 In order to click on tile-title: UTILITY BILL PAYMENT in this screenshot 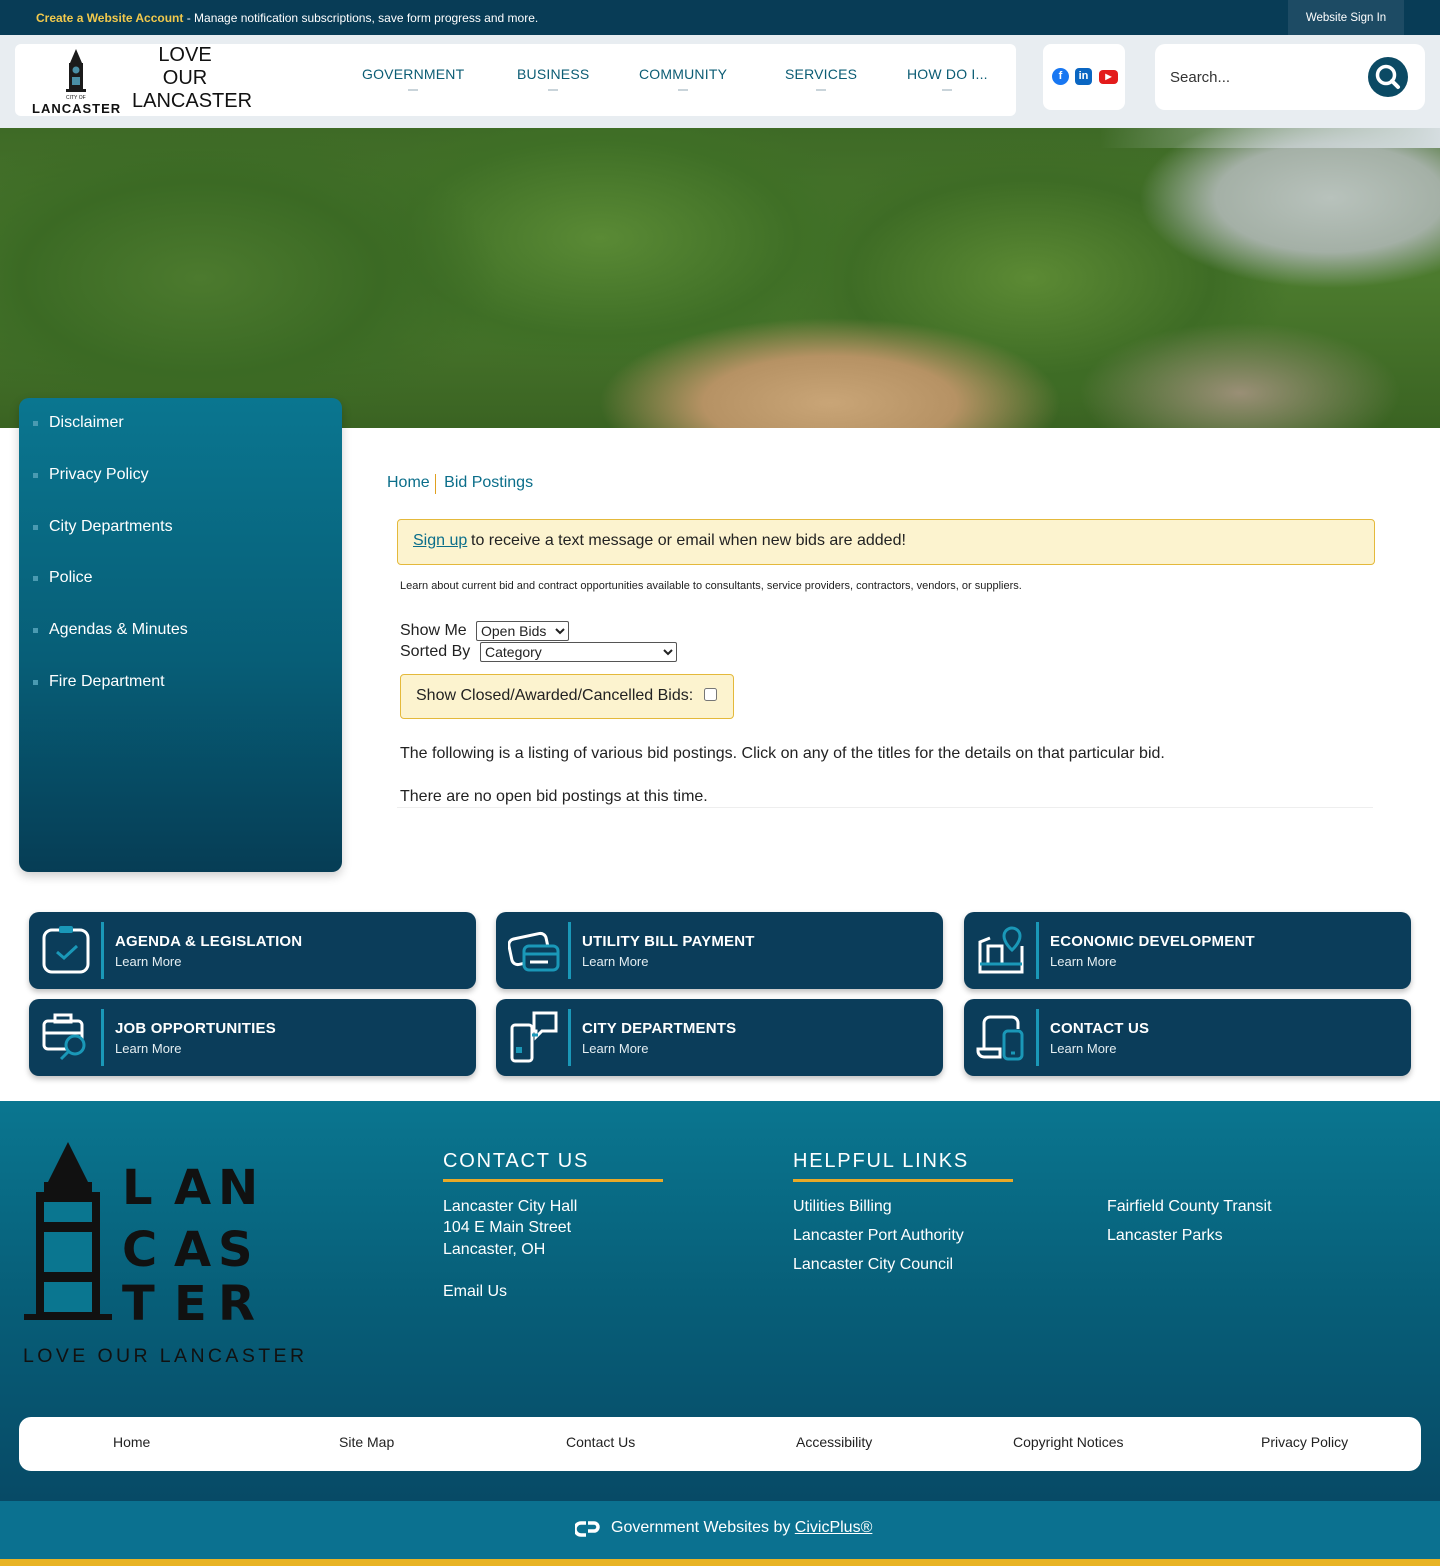, I will do `click(668, 941)`.